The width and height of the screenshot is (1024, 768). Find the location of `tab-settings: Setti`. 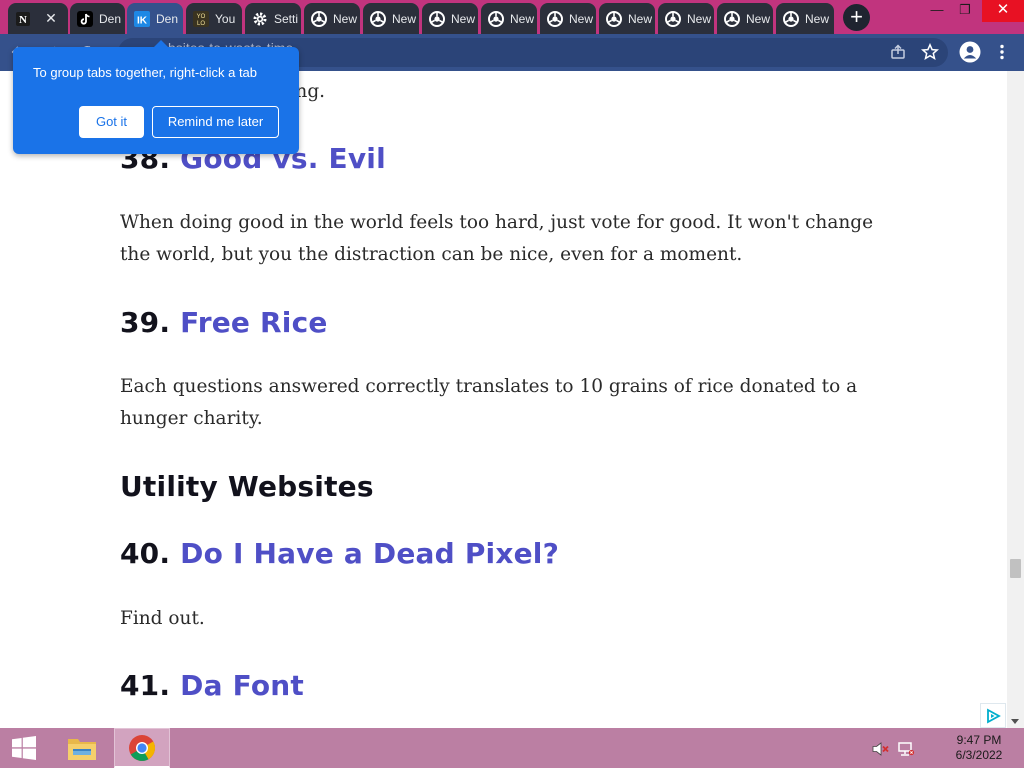

tab-settings: Setti is located at coordinates (273, 18).